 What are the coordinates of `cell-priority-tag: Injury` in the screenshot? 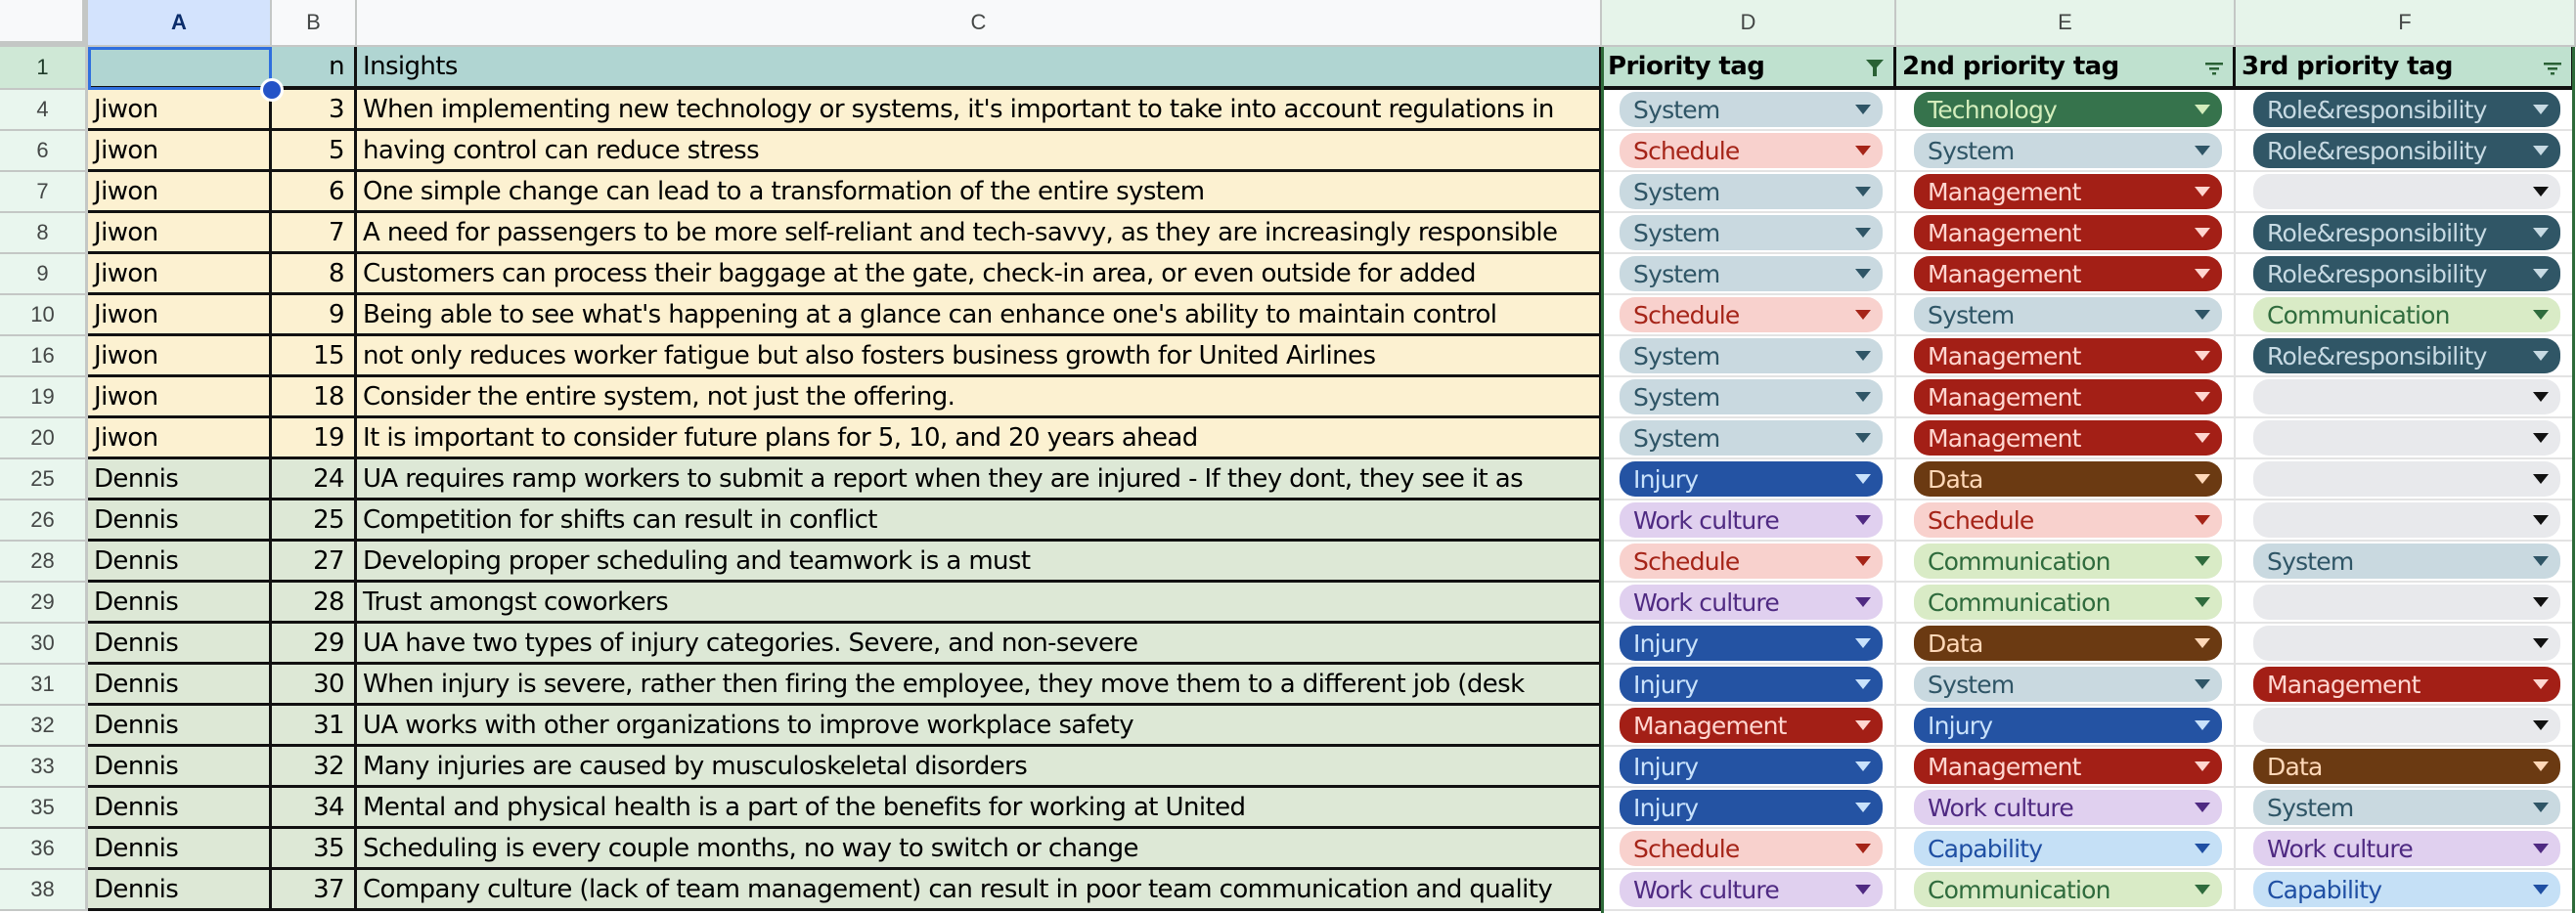 It's located at (1749, 809).